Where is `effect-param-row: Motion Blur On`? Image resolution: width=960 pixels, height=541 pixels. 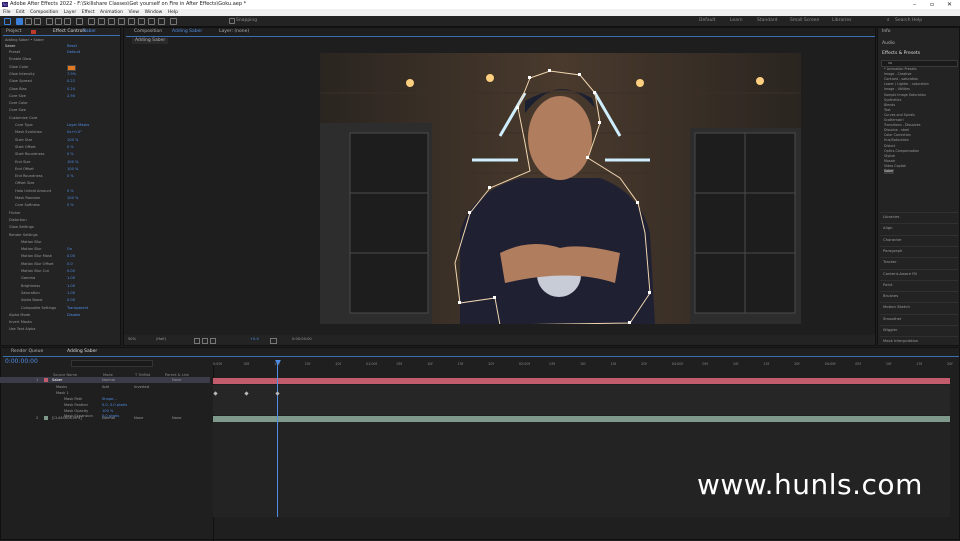 effect-param-row: Motion Blur On is located at coordinates (46, 249).